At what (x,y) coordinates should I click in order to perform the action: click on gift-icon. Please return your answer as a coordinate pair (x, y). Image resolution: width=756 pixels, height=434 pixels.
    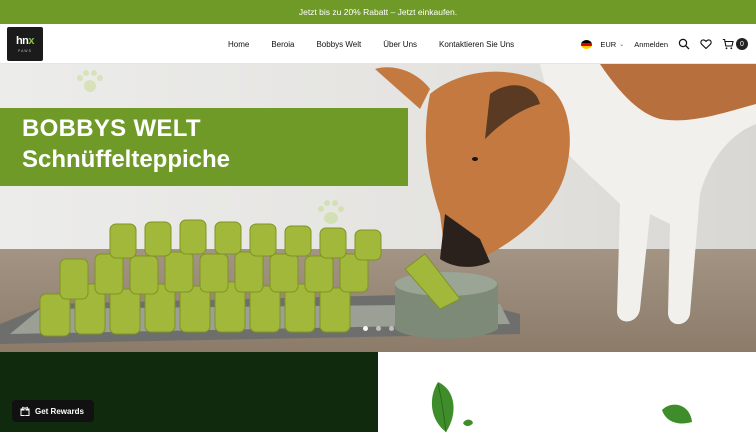
    Looking at the image, I should click on (25, 411).